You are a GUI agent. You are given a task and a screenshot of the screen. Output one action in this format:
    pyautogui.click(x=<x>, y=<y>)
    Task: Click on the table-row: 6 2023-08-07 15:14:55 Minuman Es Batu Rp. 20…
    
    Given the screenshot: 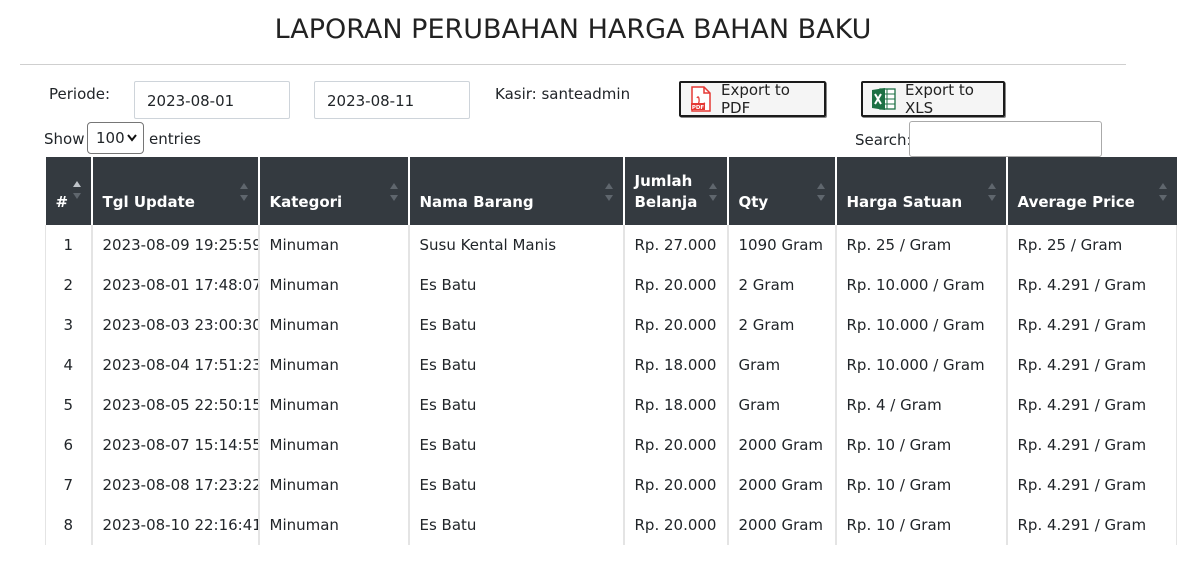 What is the action you would take?
    pyautogui.click(x=611, y=445)
    